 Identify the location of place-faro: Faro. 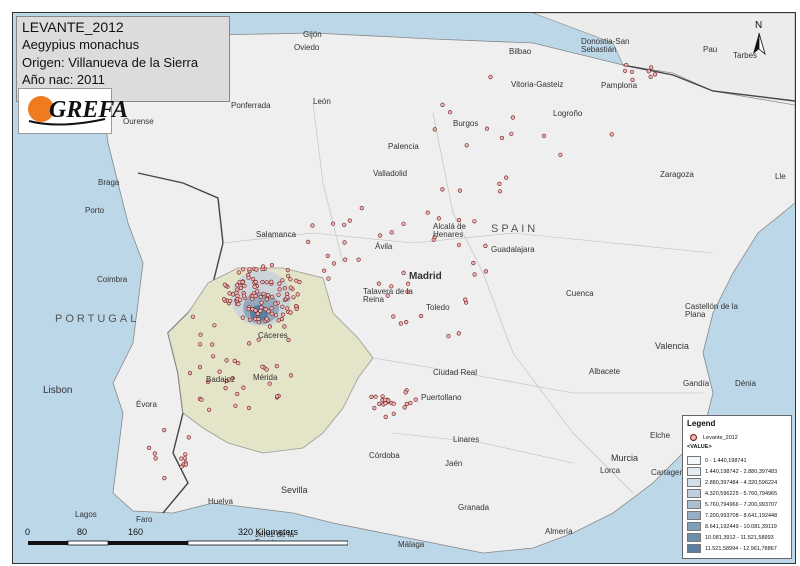
(144, 519).